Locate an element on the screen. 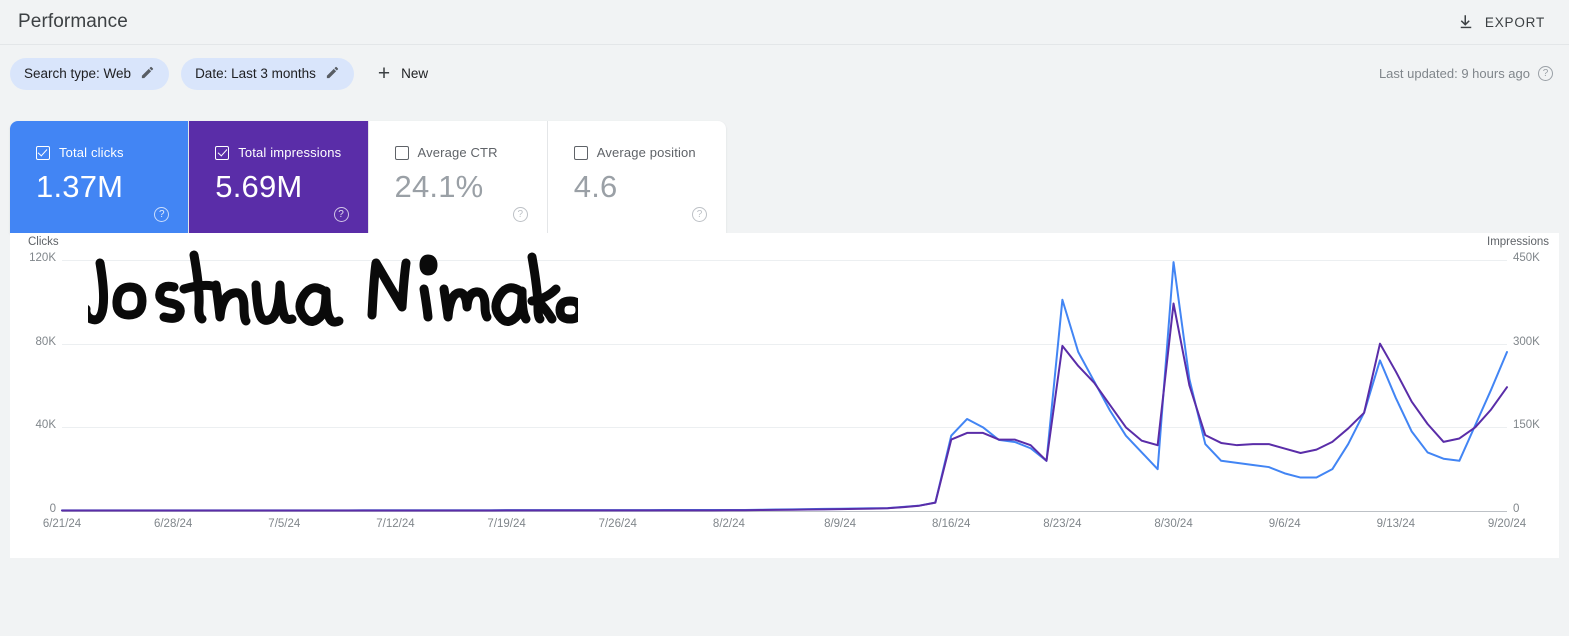  checkbox-average-ctr is located at coordinates (401, 152).